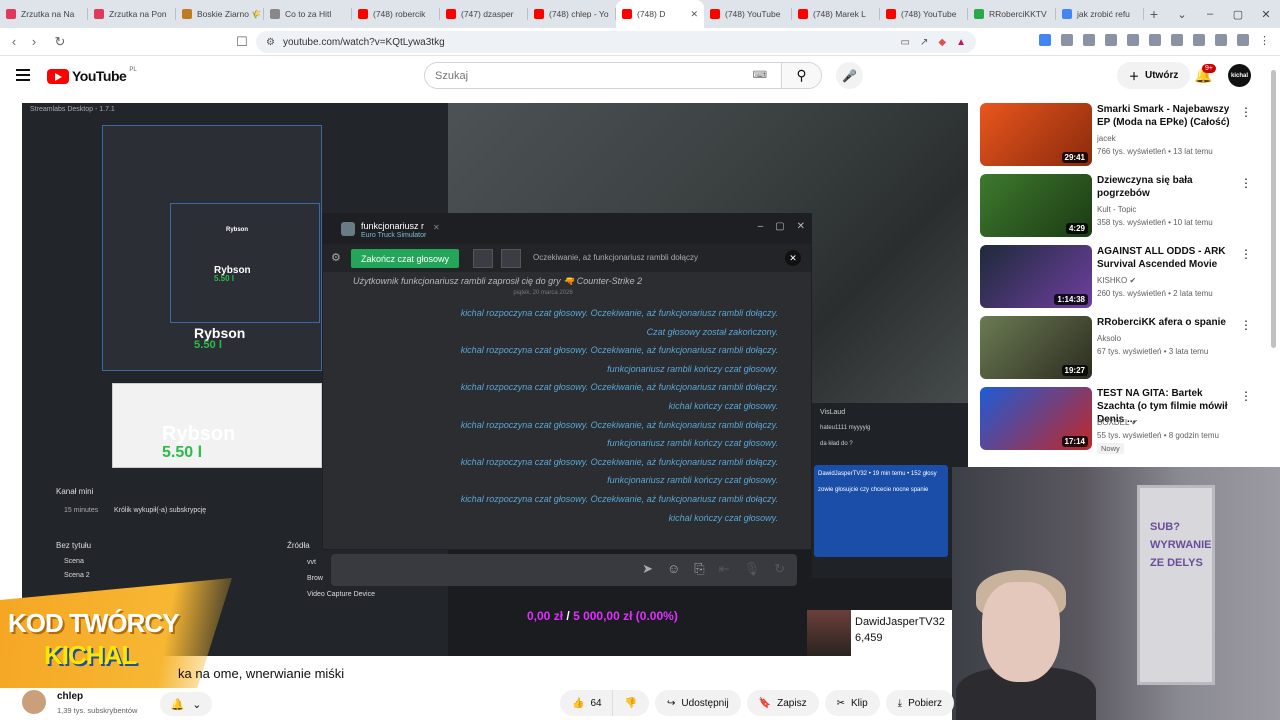  I want to click on side-panel-icon, so click(1155, 40).